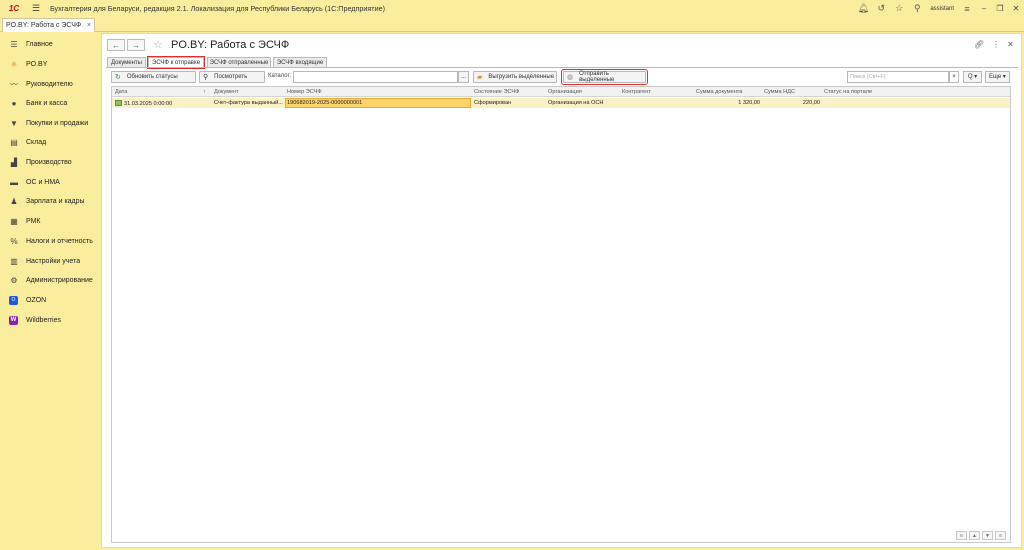 This screenshot has width=1024, height=550. I want to click on col-organization: Организация, so click(565, 92).